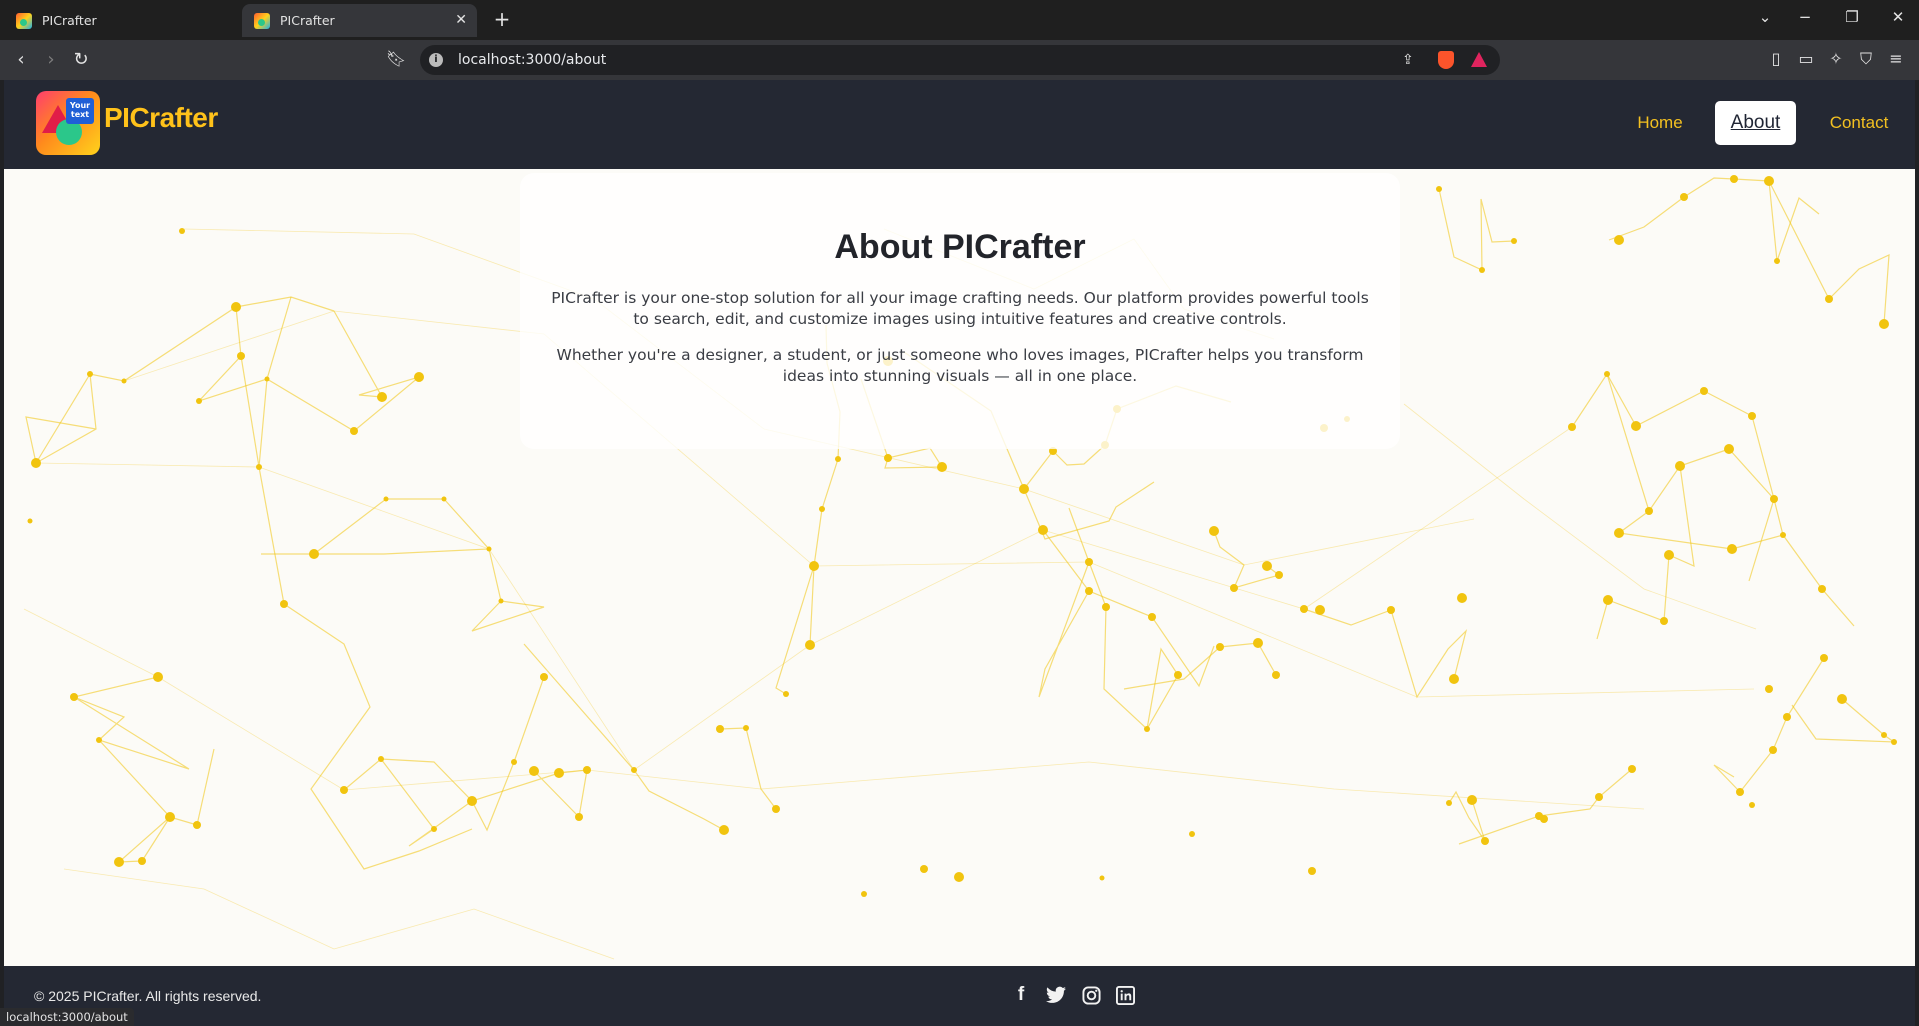 The image size is (1919, 1026). Describe the element at coordinates (1852, 17) in the screenshot. I see `restore-icon: ❐` at that location.